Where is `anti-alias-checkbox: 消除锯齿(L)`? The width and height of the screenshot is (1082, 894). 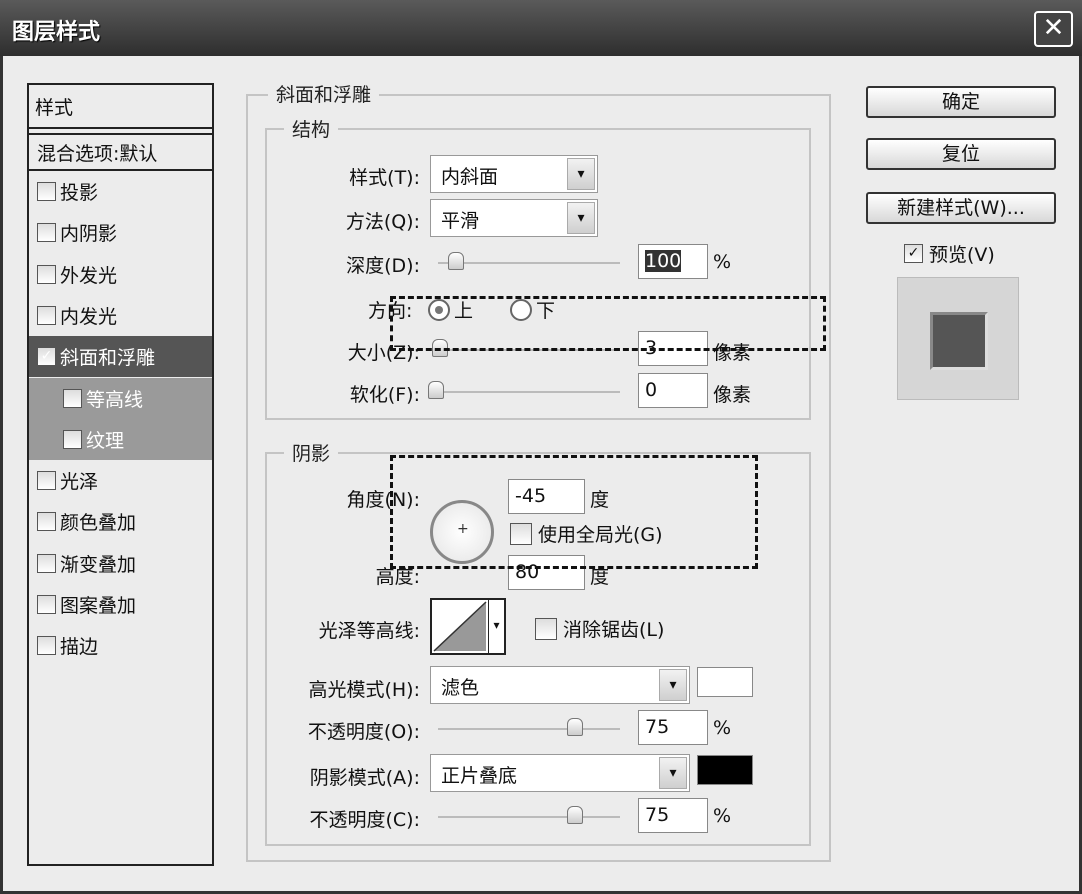 anti-alias-checkbox: 消除锯齿(L) is located at coordinates (599, 628).